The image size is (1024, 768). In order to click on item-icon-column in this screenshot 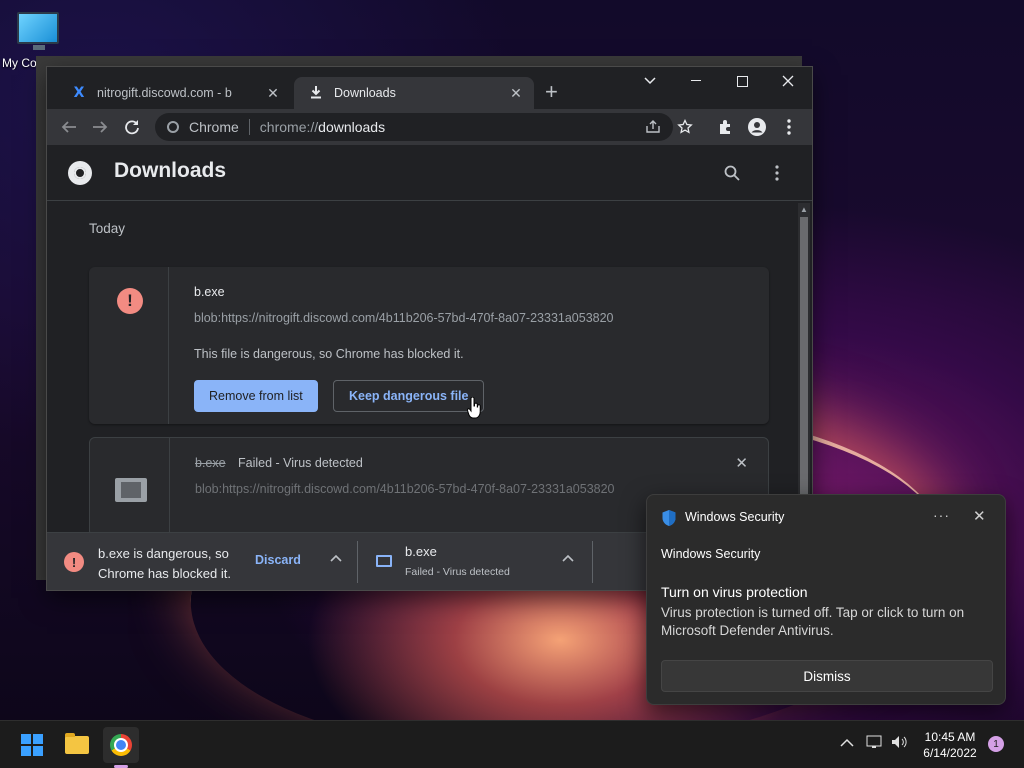, I will do `click(130, 487)`.